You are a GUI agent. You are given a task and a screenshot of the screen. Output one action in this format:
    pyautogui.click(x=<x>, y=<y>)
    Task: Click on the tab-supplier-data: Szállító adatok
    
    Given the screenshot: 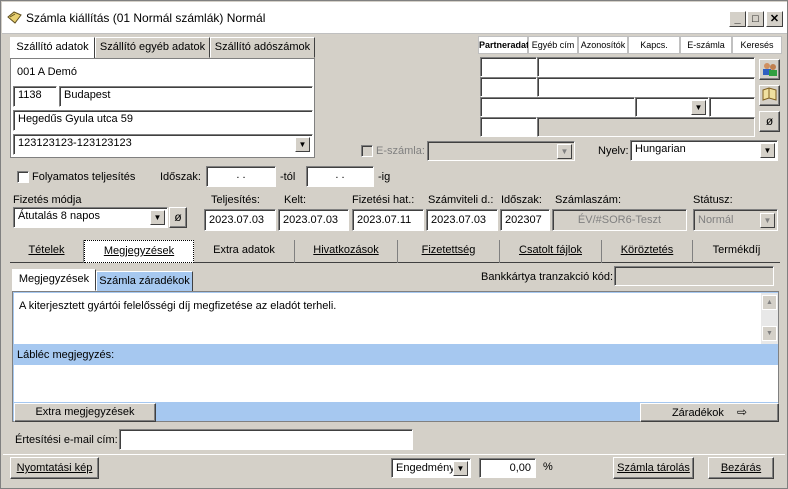 What is the action you would take?
    pyautogui.click(x=52, y=48)
    